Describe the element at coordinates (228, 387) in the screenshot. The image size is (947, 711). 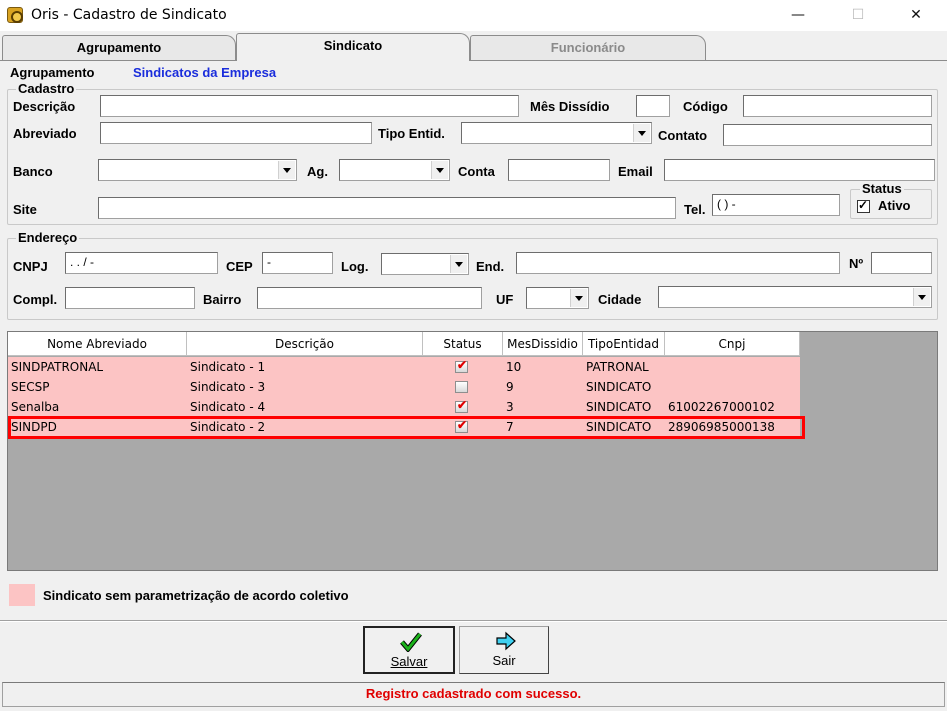
I see `cell-descricao: Sindicato - 3` at that location.